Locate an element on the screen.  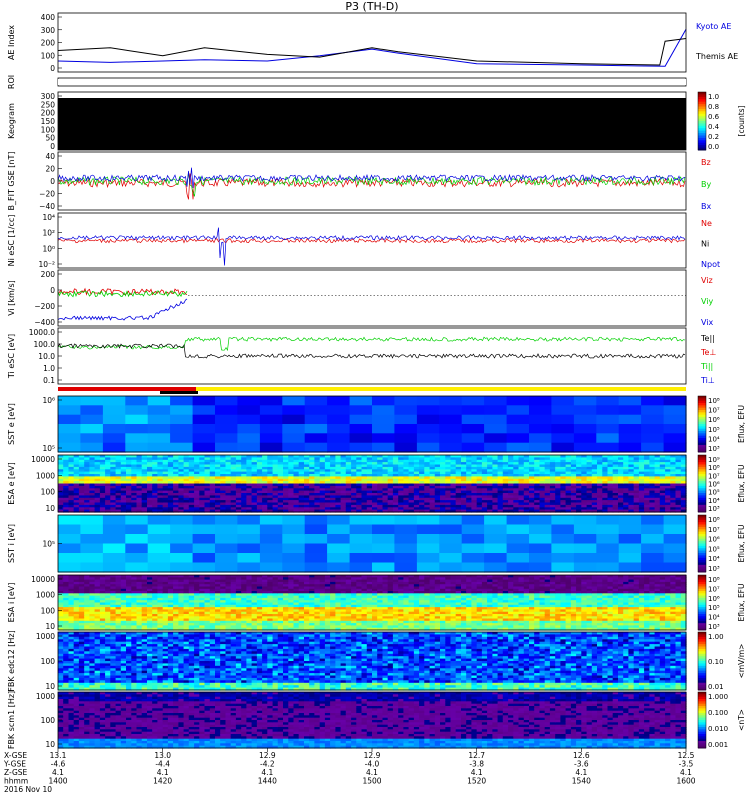
mode-bar-slow is located at coordinates (441, 389).